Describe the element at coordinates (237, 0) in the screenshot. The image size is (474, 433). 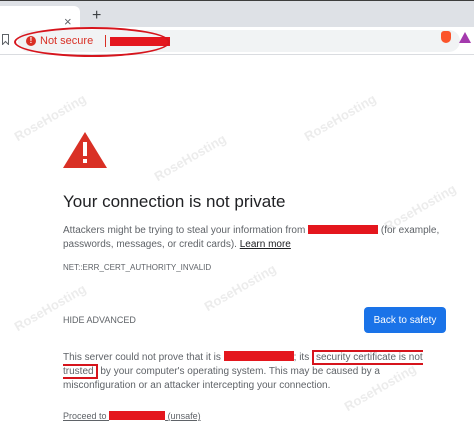
I see `window-border` at that location.